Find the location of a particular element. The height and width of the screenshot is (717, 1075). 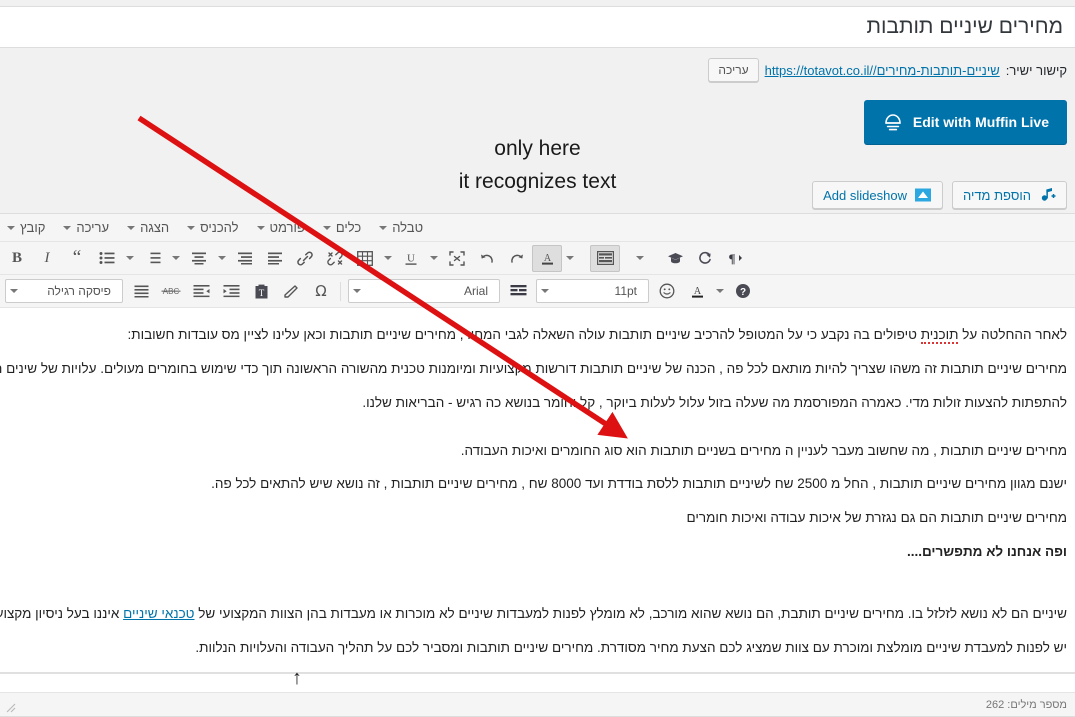

education-button is located at coordinates (675, 258).